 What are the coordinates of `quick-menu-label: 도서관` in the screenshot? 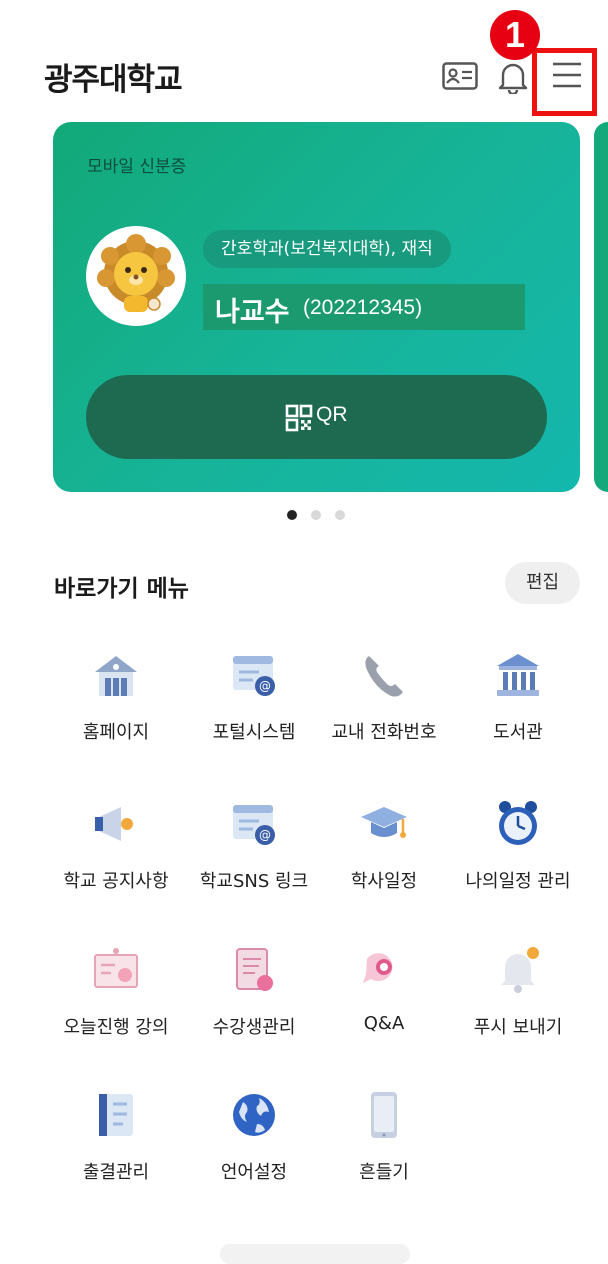 It's located at (518, 732).